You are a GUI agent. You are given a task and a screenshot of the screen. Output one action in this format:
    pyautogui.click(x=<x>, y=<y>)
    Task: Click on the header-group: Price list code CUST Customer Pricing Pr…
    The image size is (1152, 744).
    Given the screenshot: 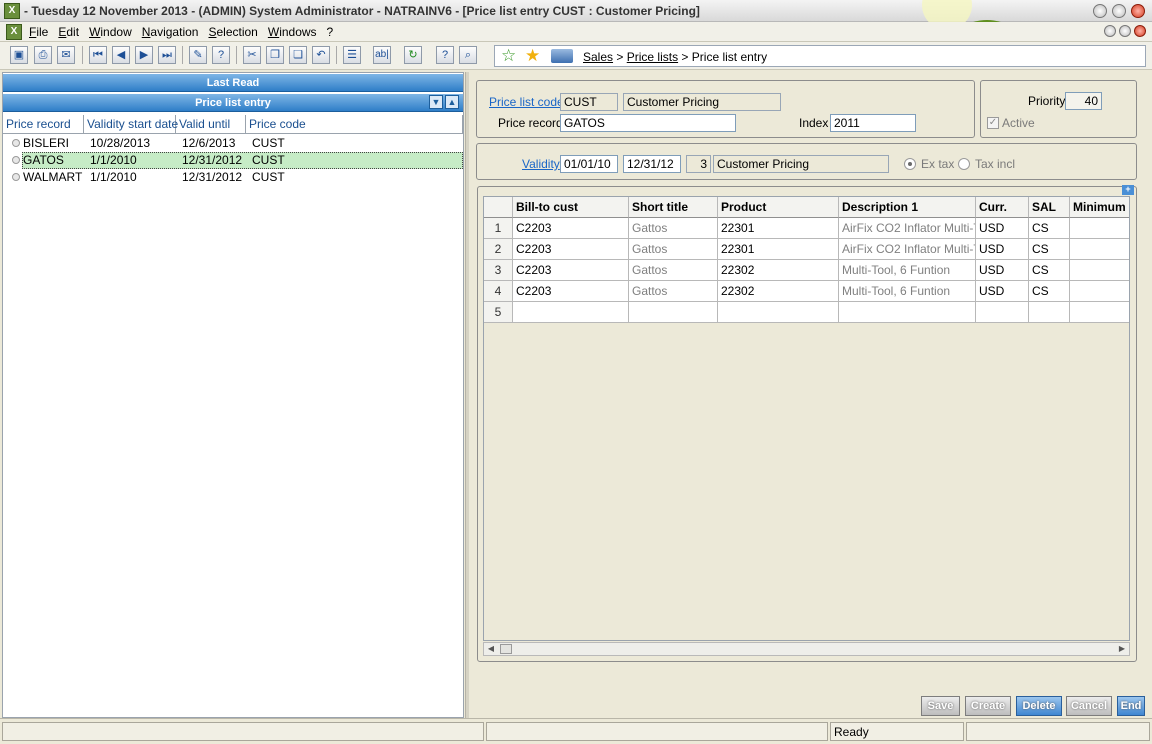 What is the action you would take?
    pyautogui.click(x=725, y=109)
    